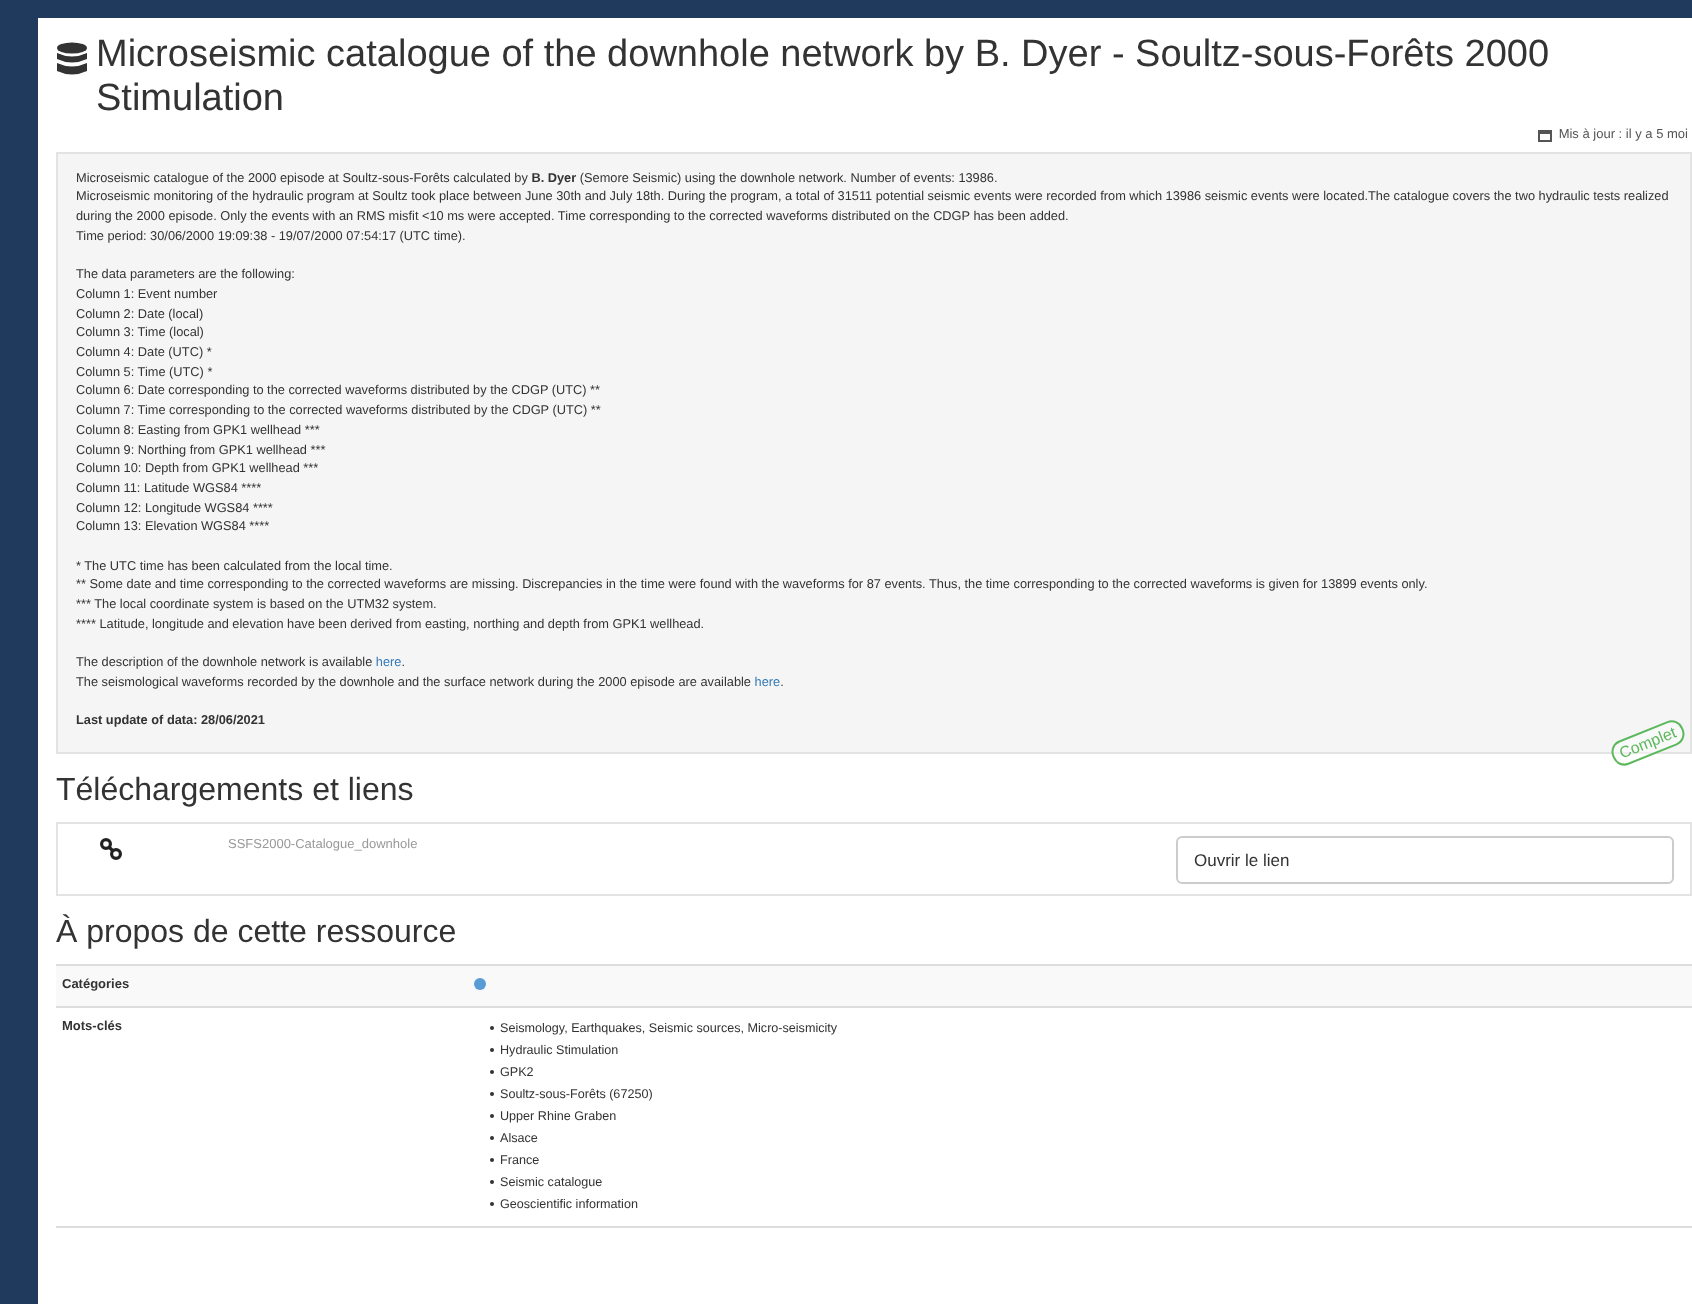 The image size is (1692, 1304). I want to click on database-icon, so click(72, 60).